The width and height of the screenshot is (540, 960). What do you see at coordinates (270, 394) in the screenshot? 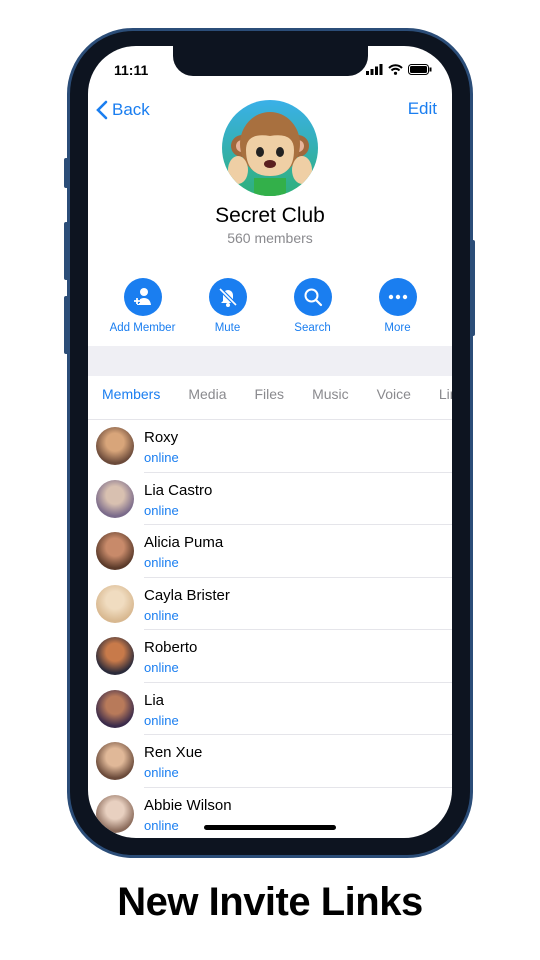
I see `tab-files: Files` at bounding box center [270, 394].